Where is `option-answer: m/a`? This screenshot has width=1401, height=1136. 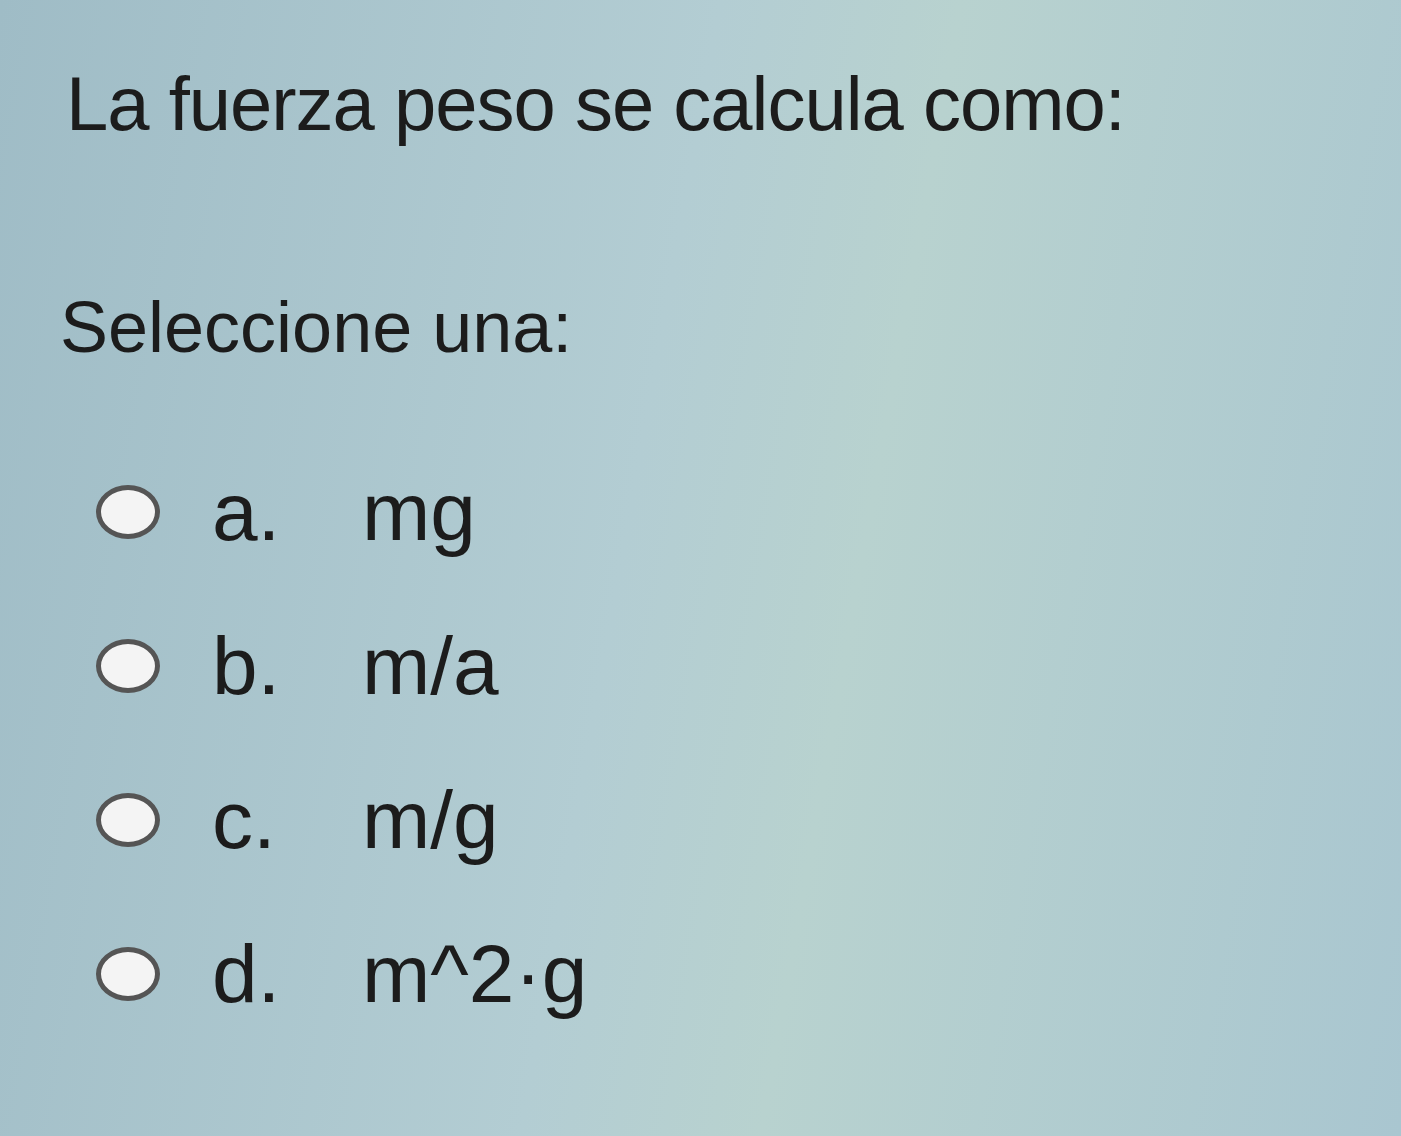
option-answer: m/a is located at coordinates (430, 665).